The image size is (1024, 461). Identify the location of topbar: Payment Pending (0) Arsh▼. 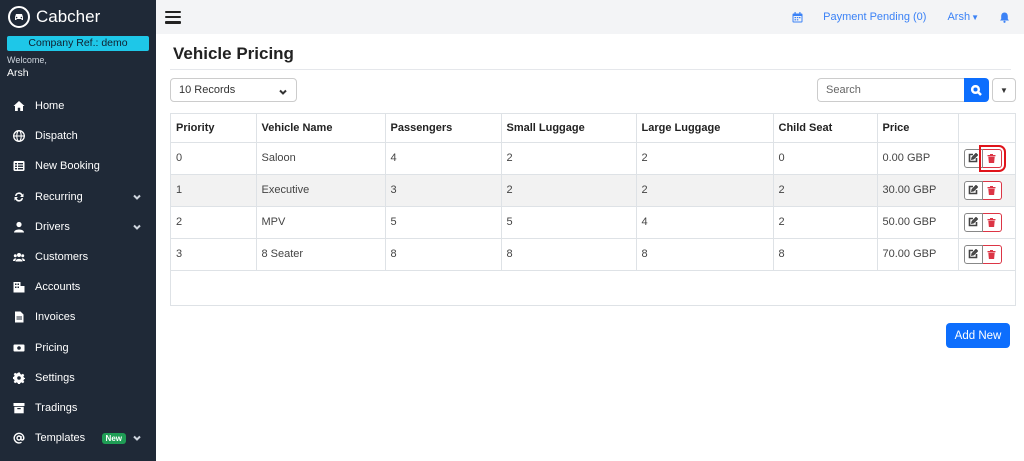
(590, 17).